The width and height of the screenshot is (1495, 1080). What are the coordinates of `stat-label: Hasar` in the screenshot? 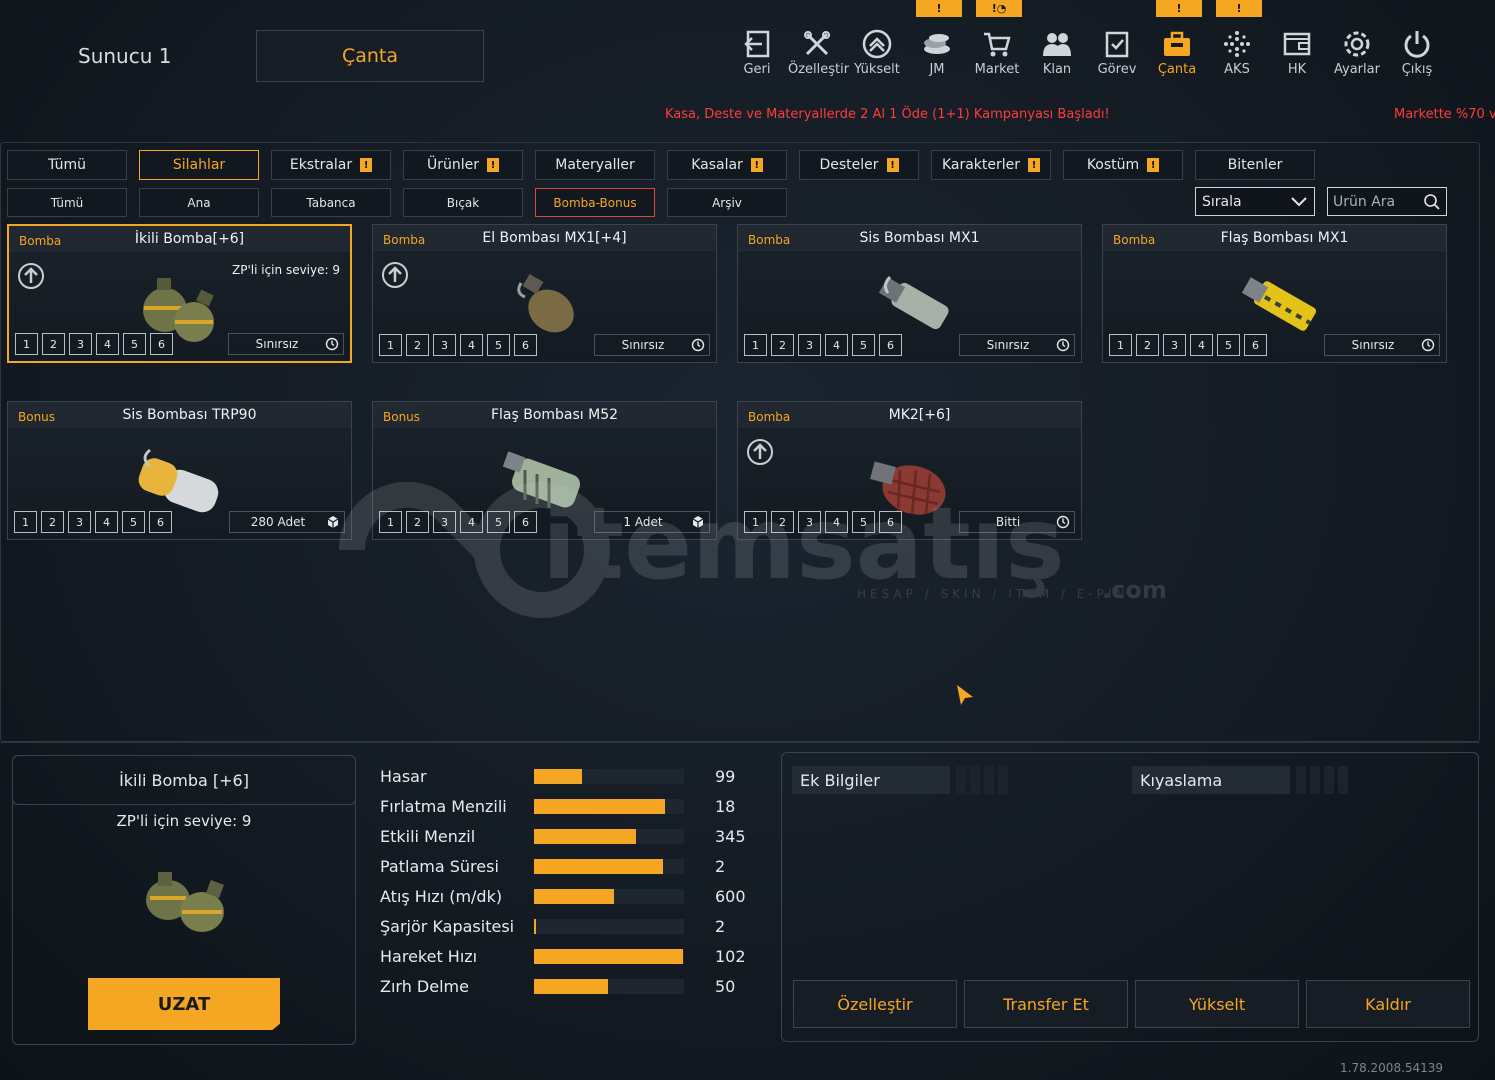 It's located at (403, 776).